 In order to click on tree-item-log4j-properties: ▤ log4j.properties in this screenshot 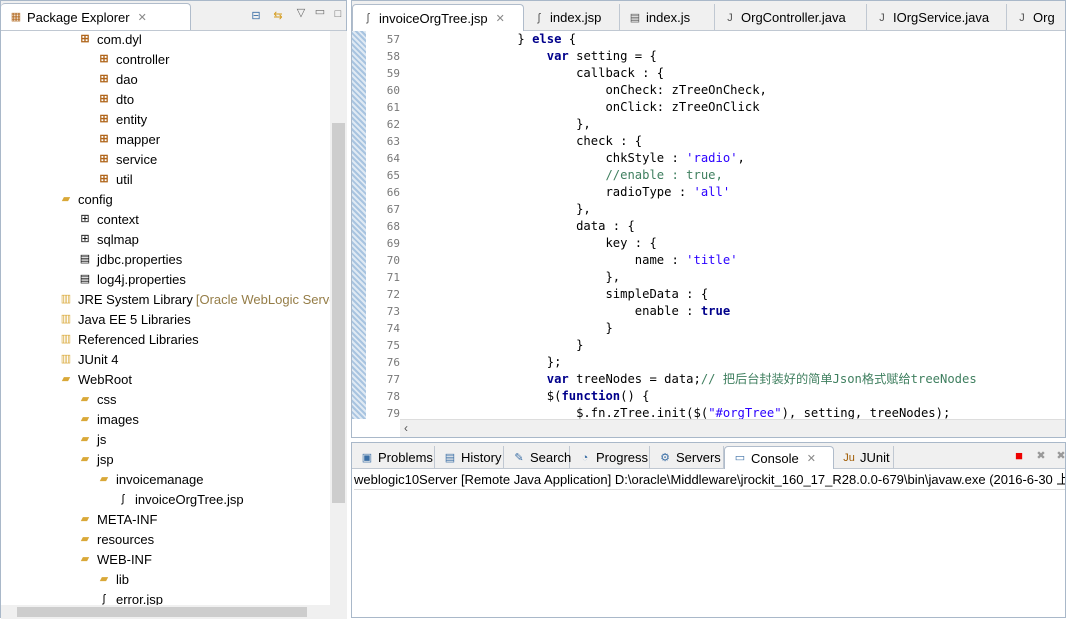, I will do `click(132, 279)`.